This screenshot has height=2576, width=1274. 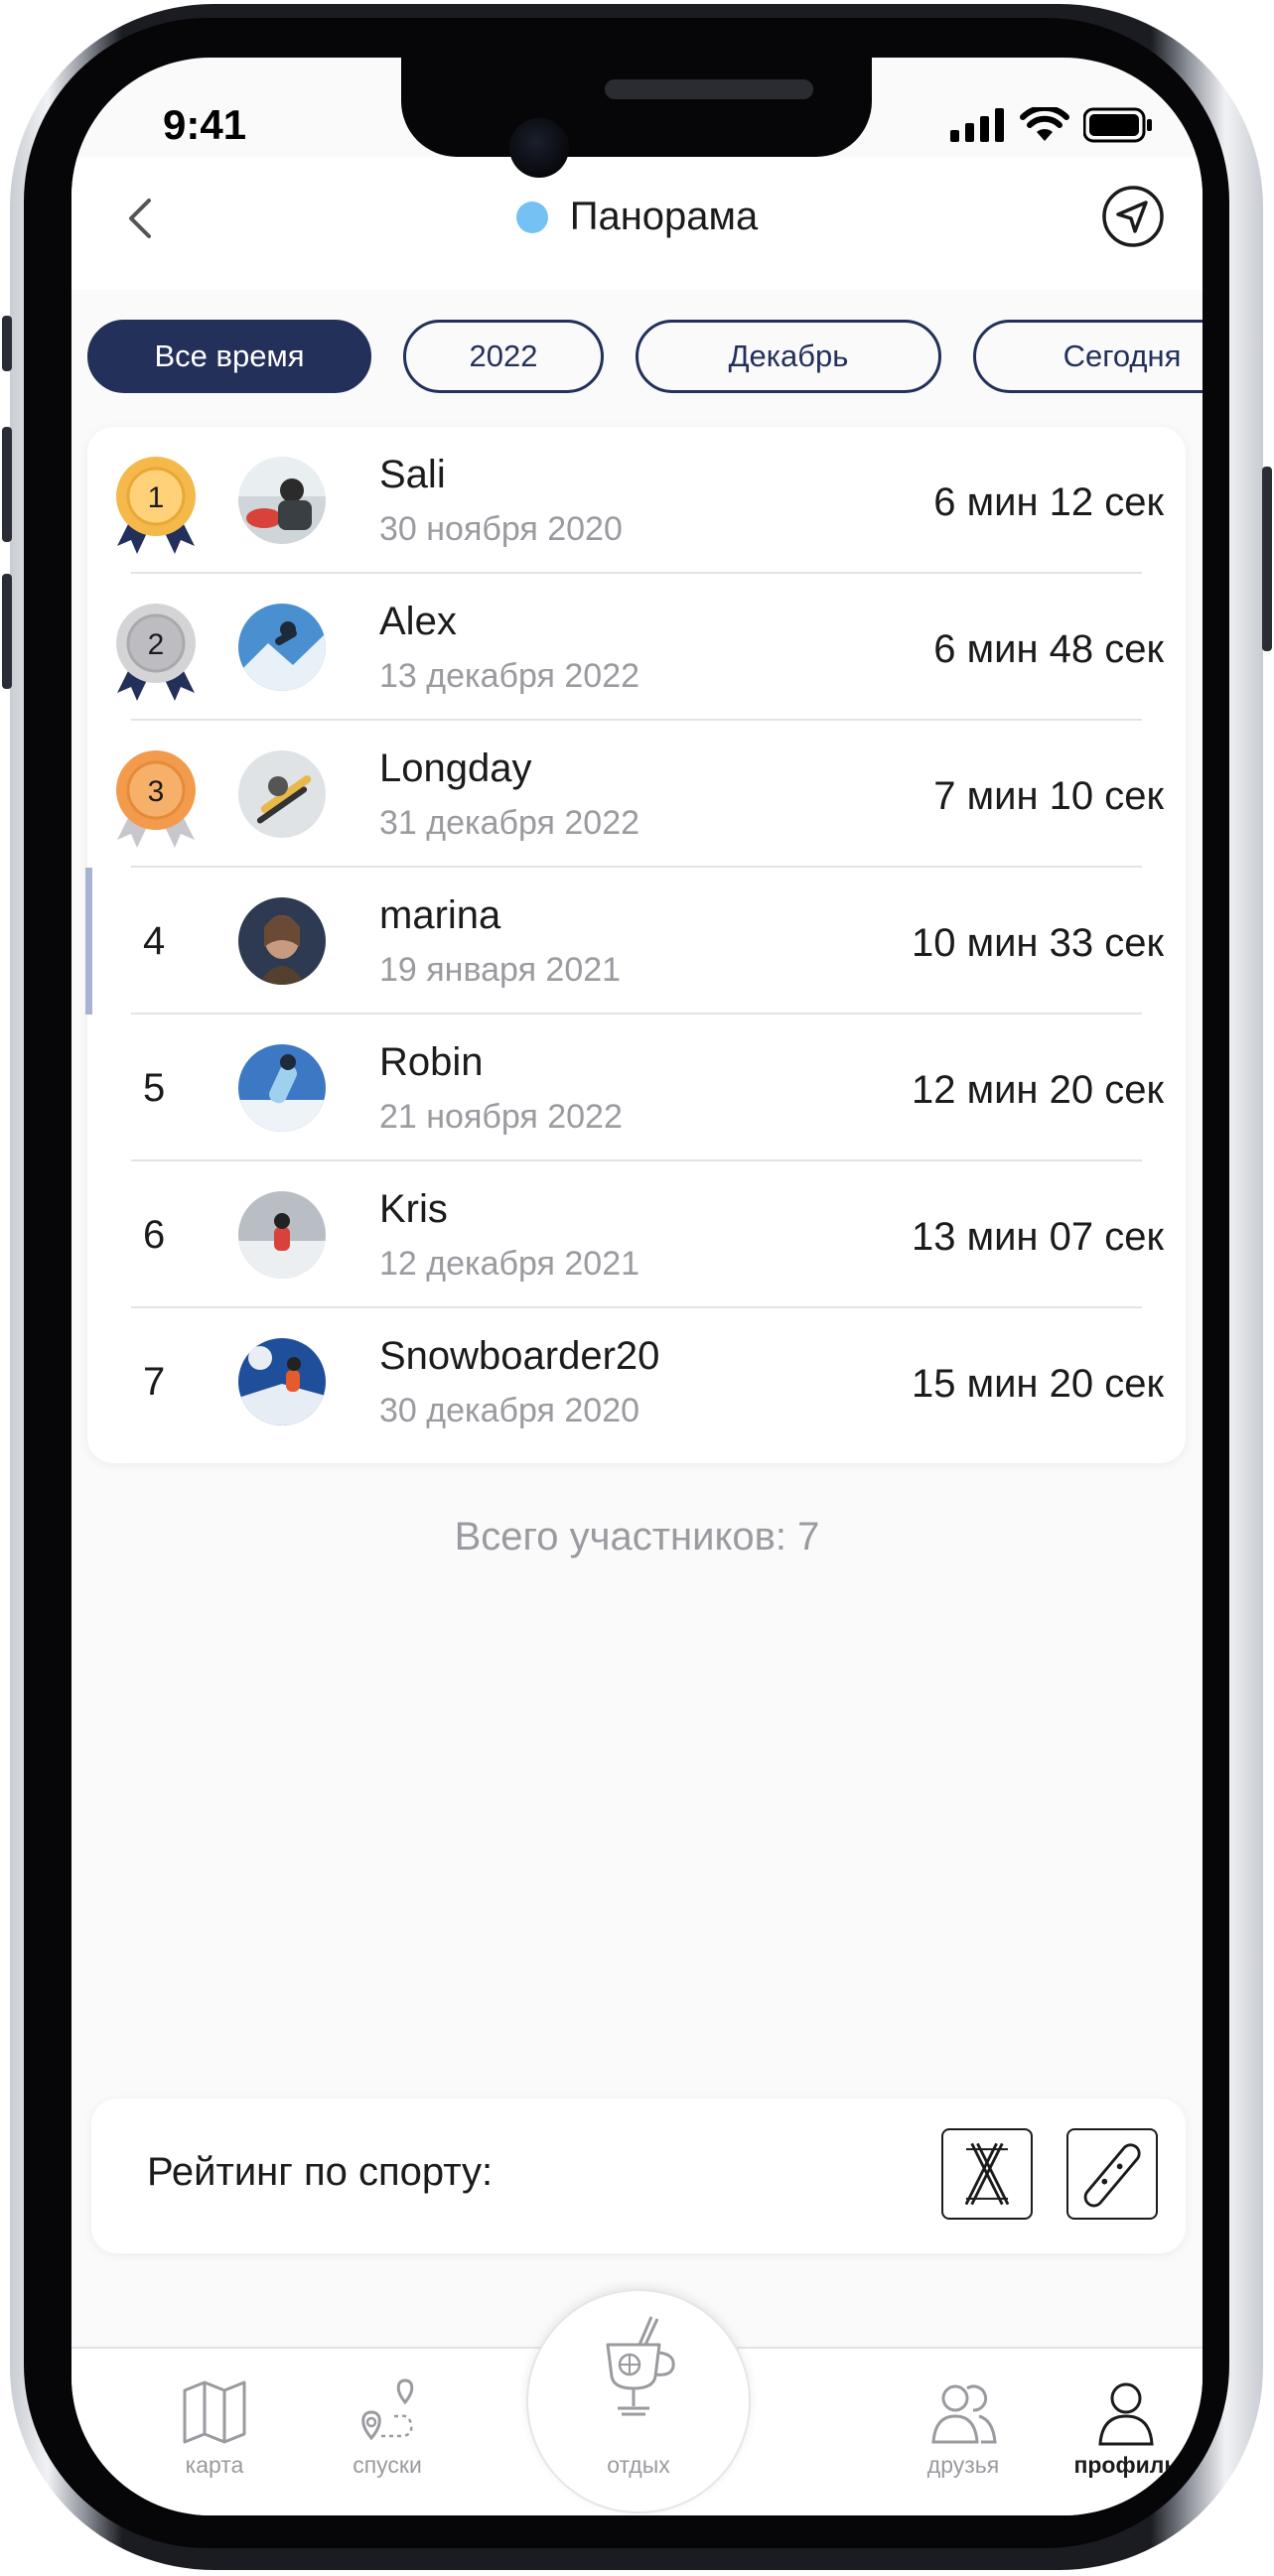 I want to click on mute-switch, so click(x=7, y=343).